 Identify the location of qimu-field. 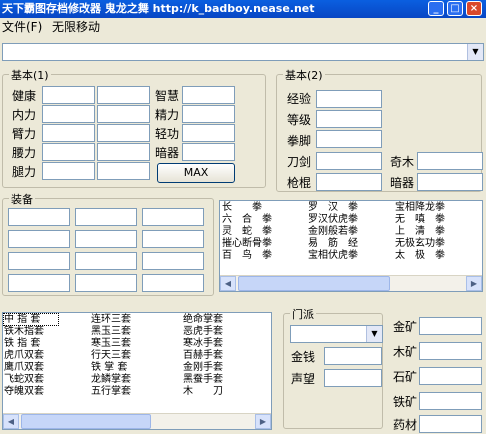
(450, 161).